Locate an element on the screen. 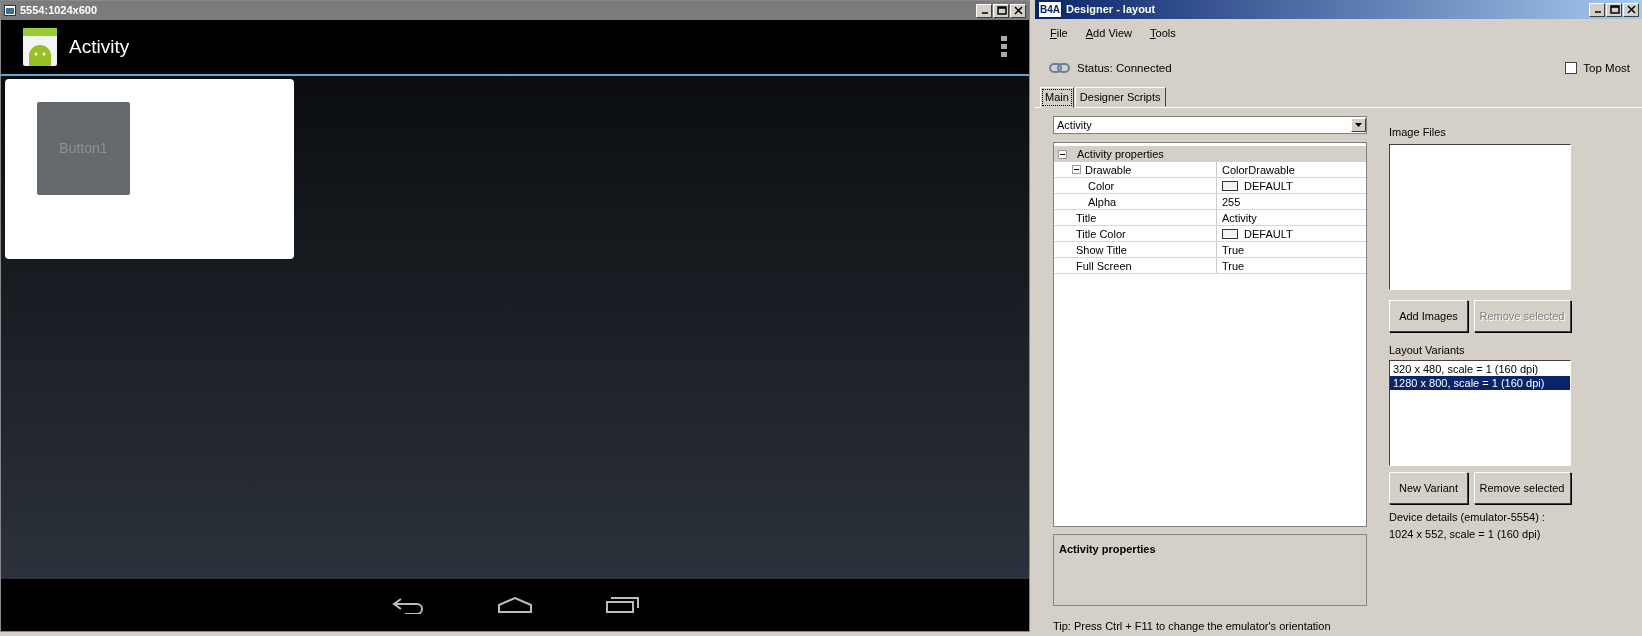 The width and height of the screenshot is (1642, 636). property-name: Color is located at coordinates (1101, 186).